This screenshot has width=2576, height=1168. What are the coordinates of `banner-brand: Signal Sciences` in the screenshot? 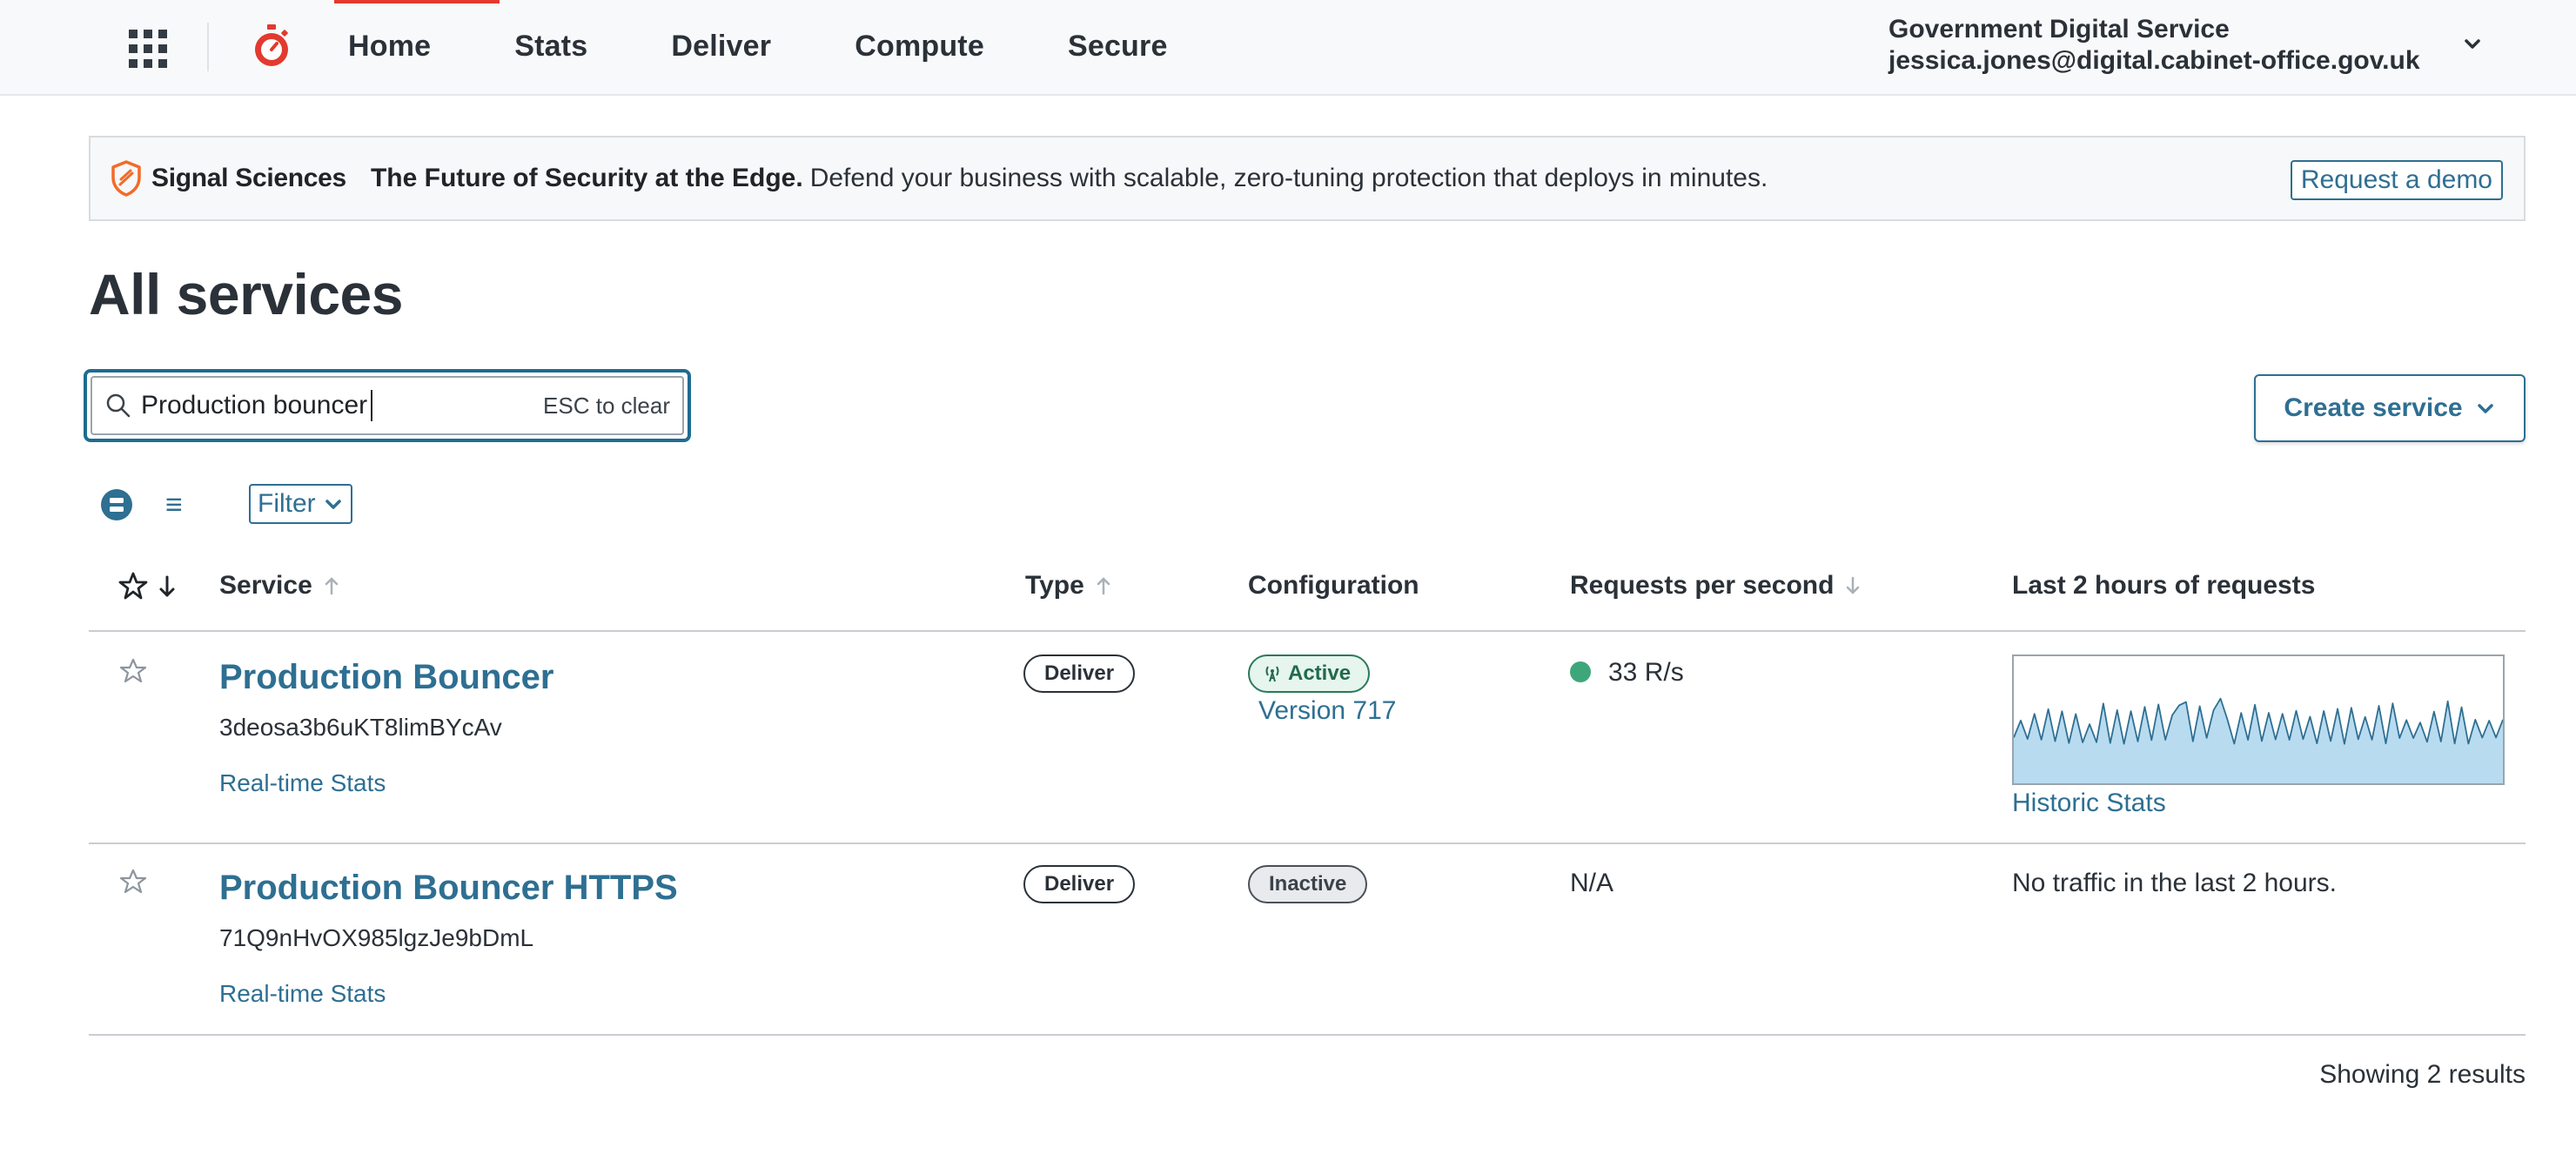 It's located at (248, 178).